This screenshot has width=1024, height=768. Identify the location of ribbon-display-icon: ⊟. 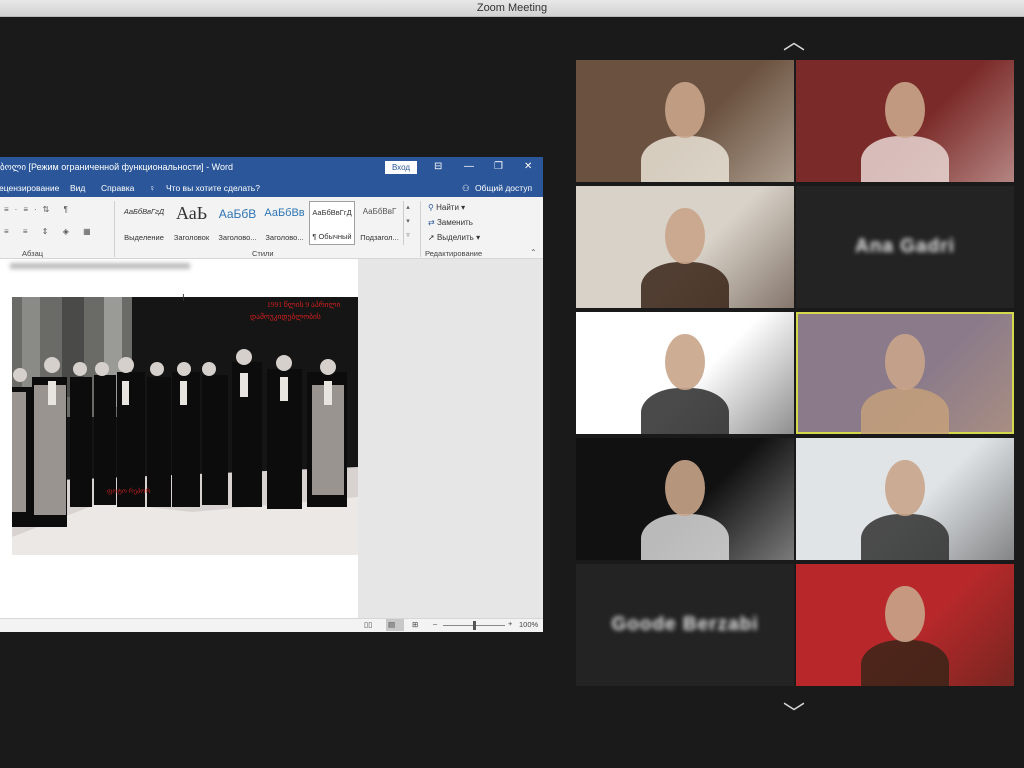
(438, 167).